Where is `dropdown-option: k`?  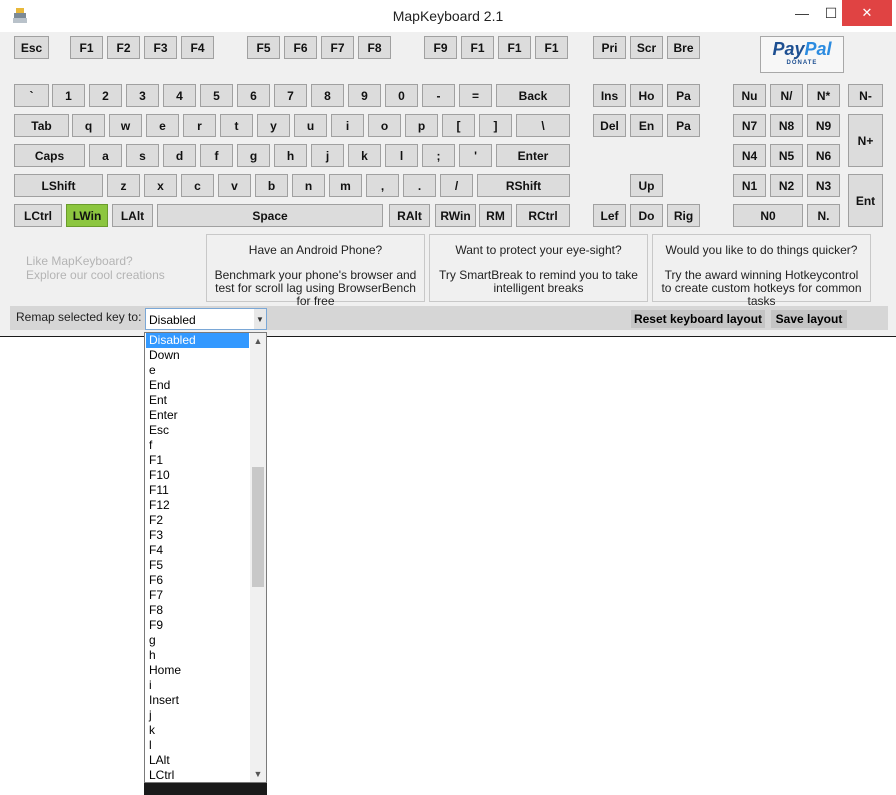
dropdown-option: k is located at coordinates (197, 730).